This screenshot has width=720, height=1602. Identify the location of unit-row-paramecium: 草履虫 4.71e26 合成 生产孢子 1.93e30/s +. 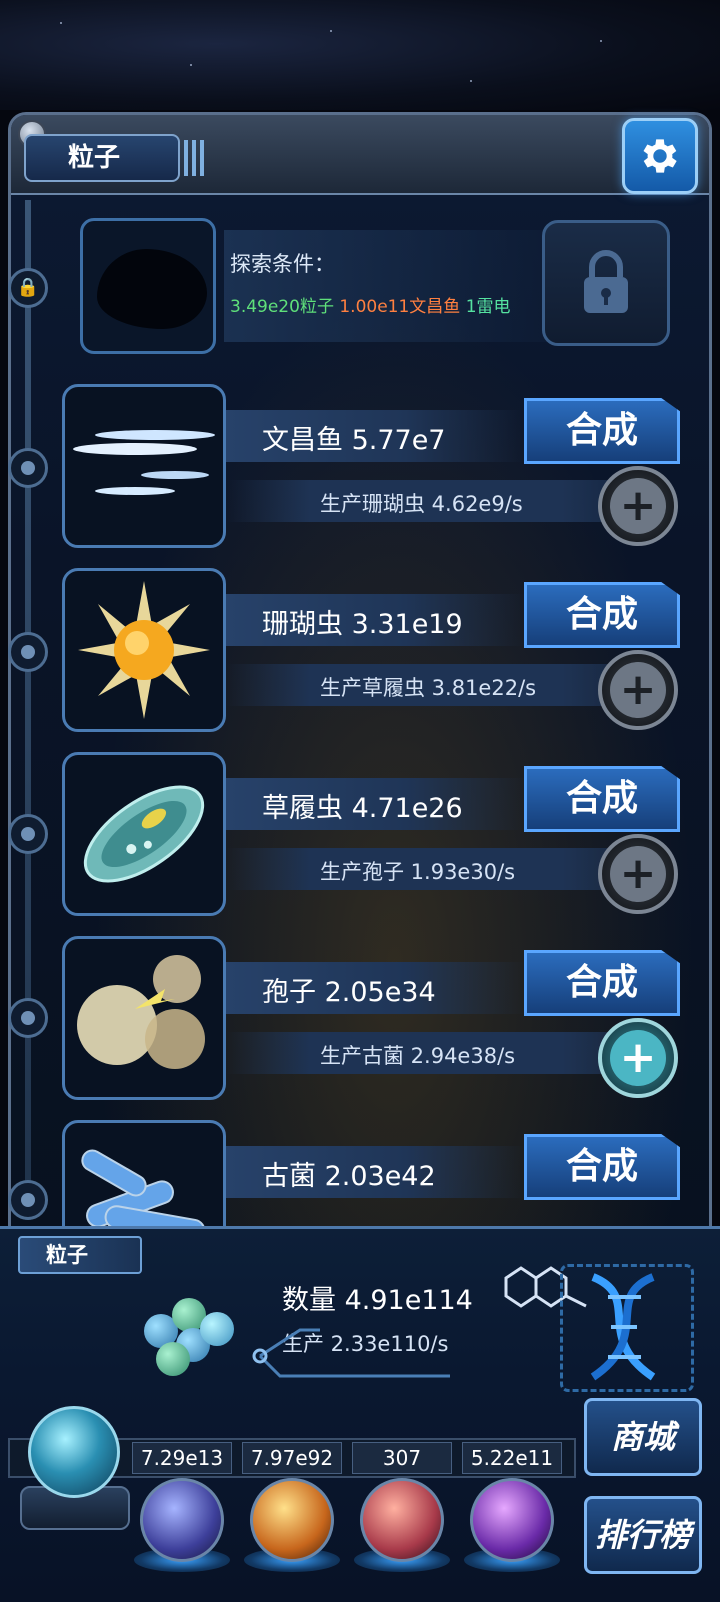
(382, 836).